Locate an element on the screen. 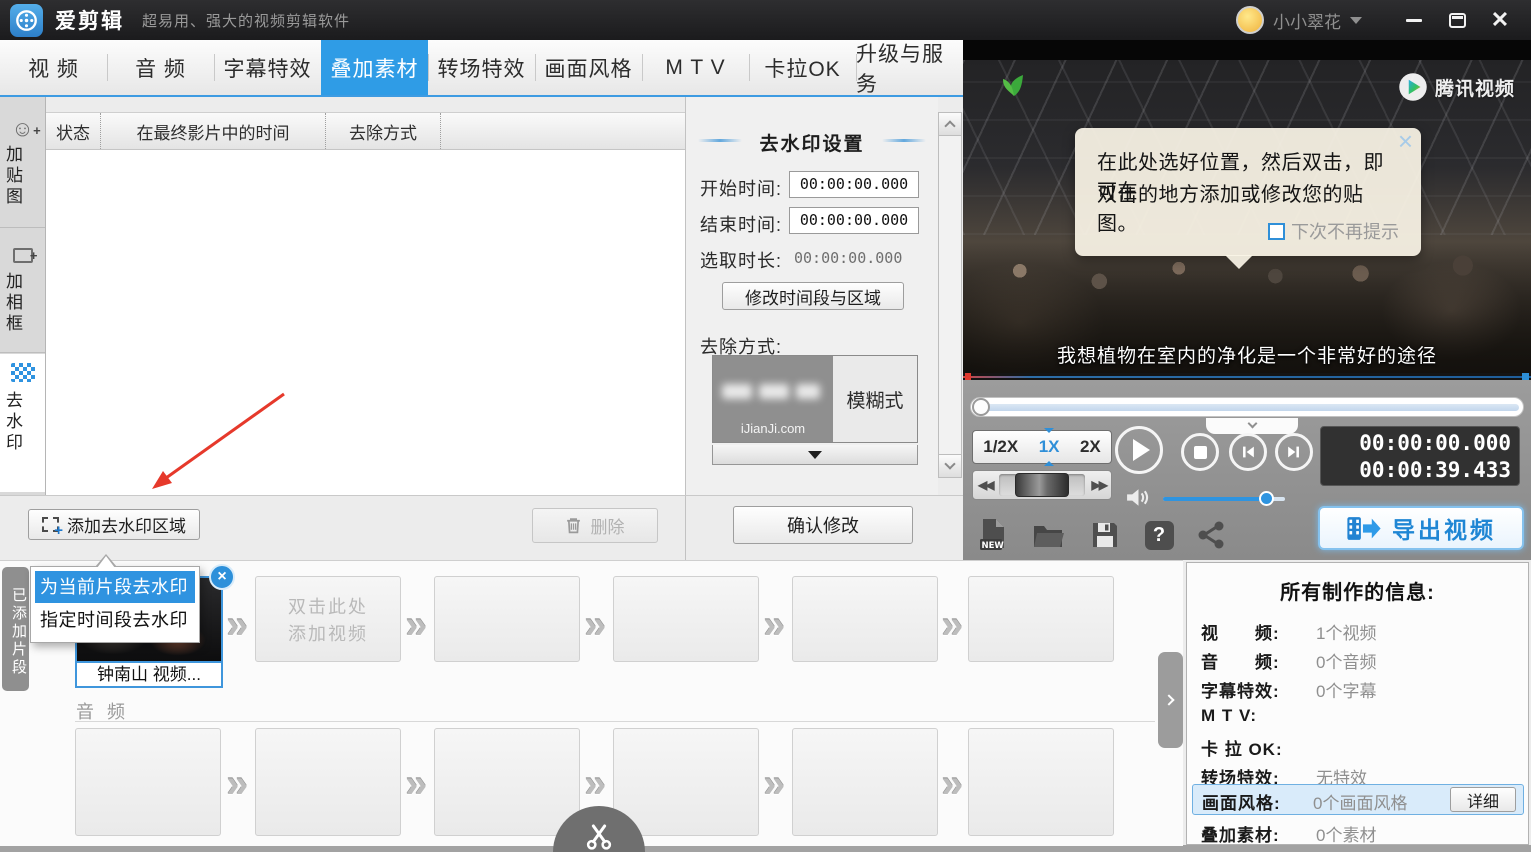  detail-button: 详细 is located at coordinates (1483, 799).